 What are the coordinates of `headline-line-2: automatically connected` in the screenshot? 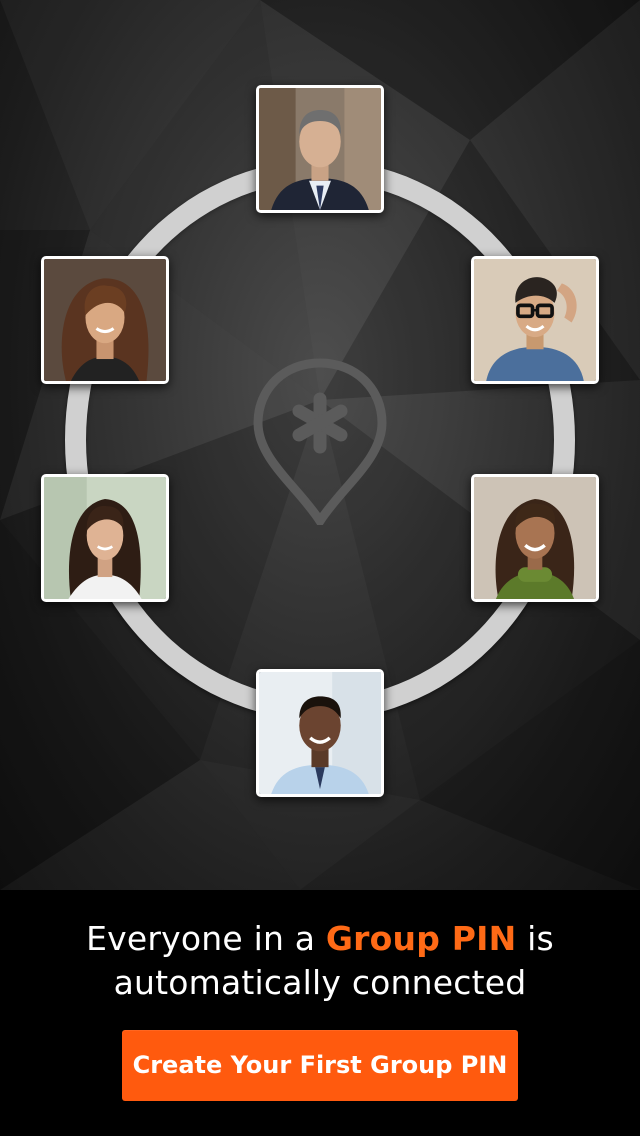 It's located at (320, 982).